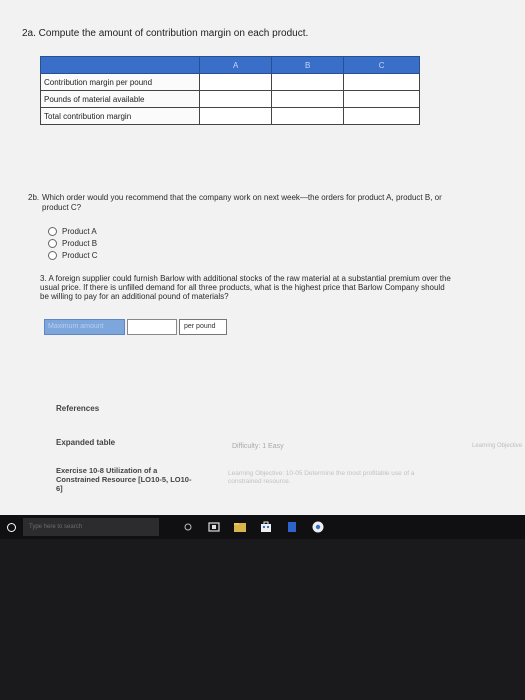 This screenshot has height=700, width=525. Describe the element at coordinates (188, 527) in the screenshot. I see `cortana-icon` at that location.